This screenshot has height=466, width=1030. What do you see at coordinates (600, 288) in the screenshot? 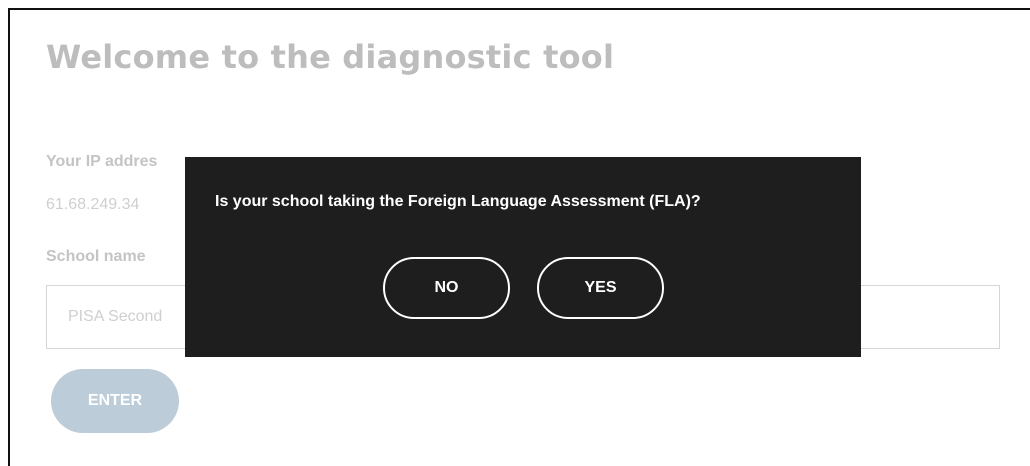
I see `yes-button: YES` at bounding box center [600, 288].